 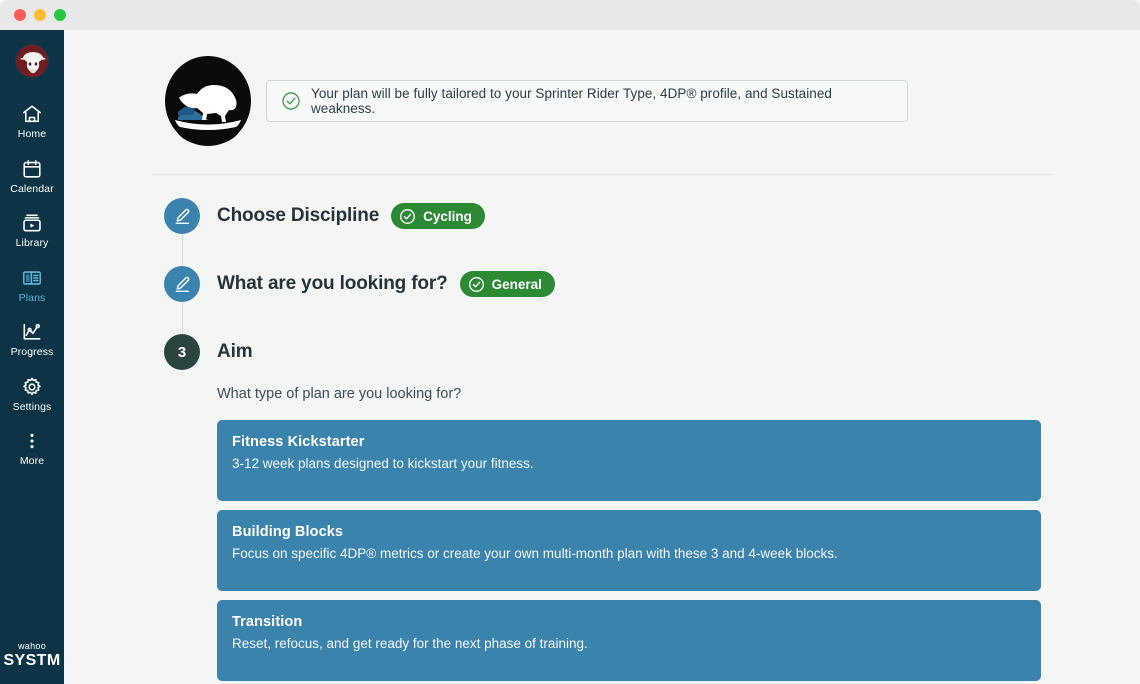 What do you see at coordinates (32, 297) in the screenshot?
I see `sidebar-item-label: Plans` at bounding box center [32, 297].